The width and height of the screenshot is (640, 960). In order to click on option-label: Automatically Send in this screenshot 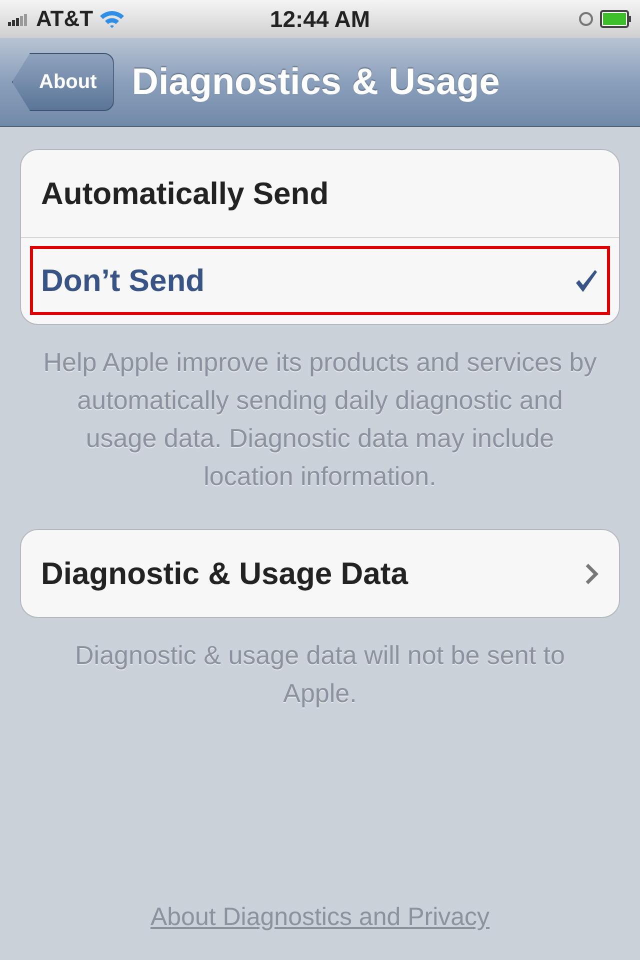, I will do `click(185, 194)`.